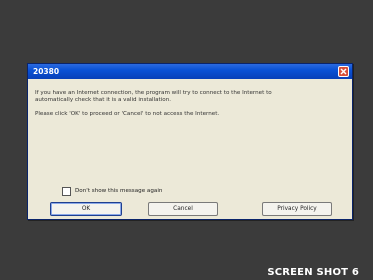  I want to click on dialog-titlebar: 20380, so click(190, 71).